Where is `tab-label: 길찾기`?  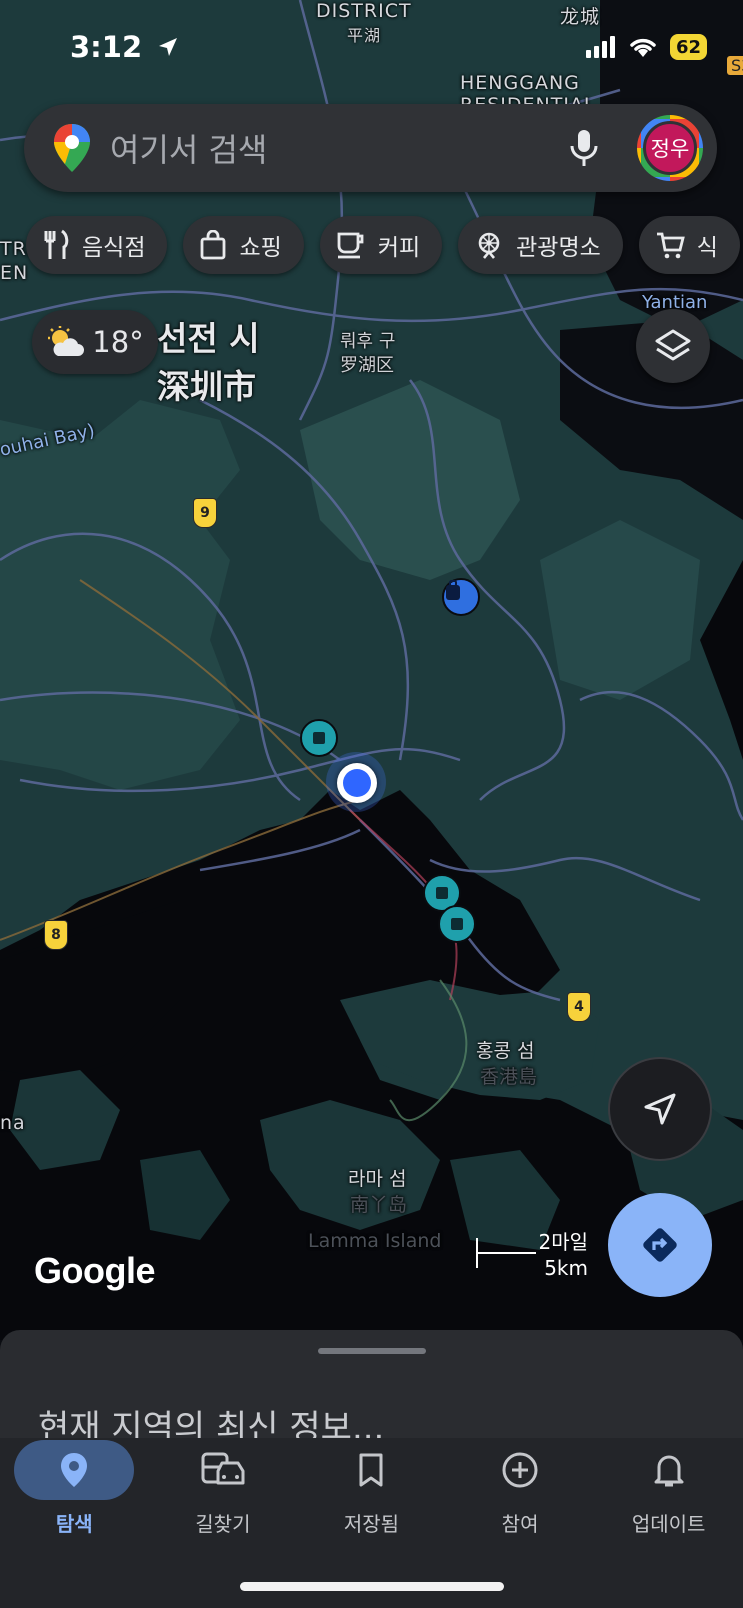 tab-label: 길찾기 is located at coordinates (223, 1524).